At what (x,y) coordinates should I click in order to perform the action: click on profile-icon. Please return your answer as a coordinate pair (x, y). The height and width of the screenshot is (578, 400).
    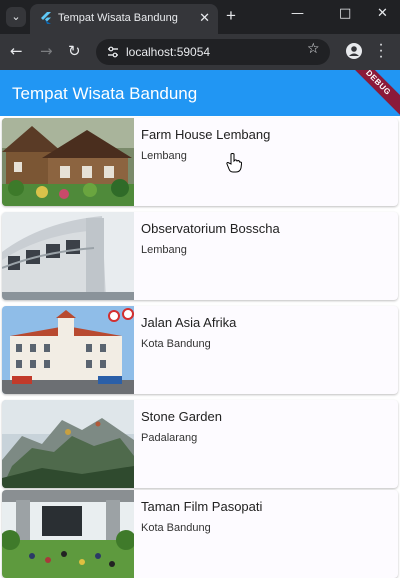
    Looking at the image, I should click on (354, 51).